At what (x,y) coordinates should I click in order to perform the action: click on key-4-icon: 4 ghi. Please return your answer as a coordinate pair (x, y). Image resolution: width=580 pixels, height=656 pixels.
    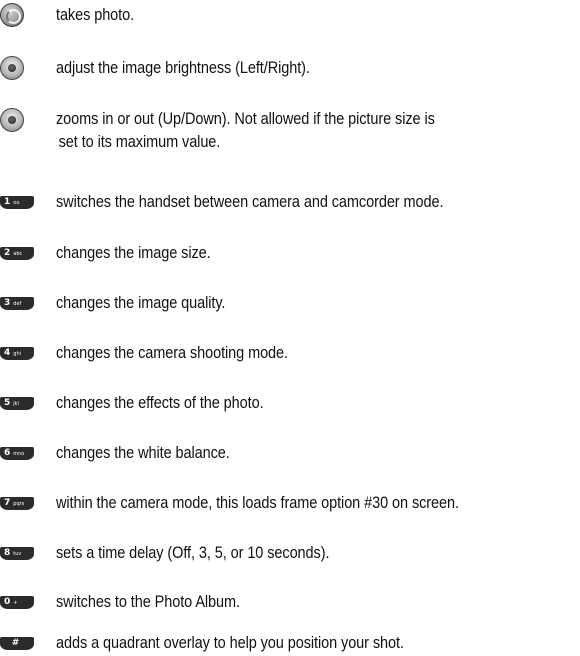
    Looking at the image, I should click on (17, 353).